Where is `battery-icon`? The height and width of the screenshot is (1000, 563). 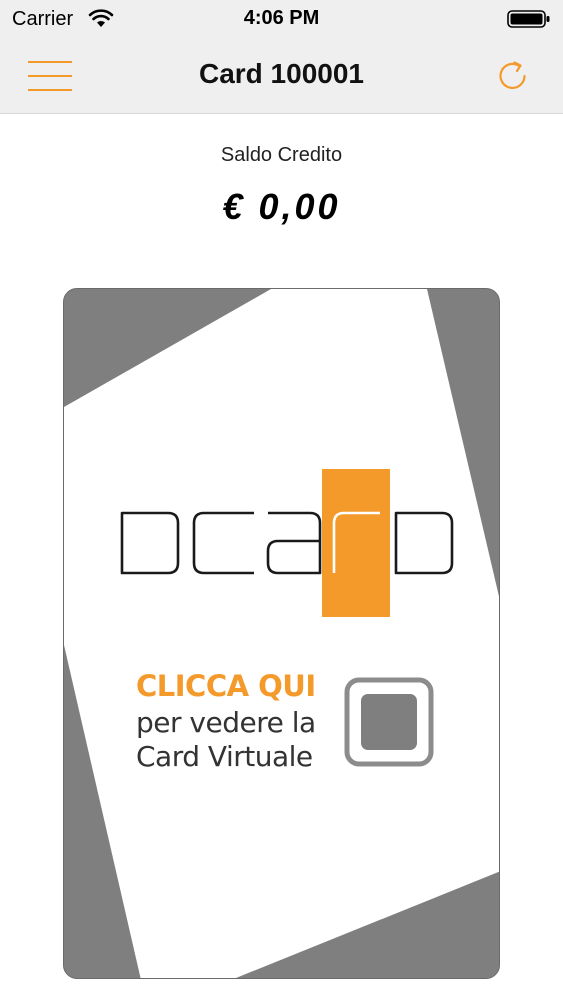
battery-icon is located at coordinates (528, 19).